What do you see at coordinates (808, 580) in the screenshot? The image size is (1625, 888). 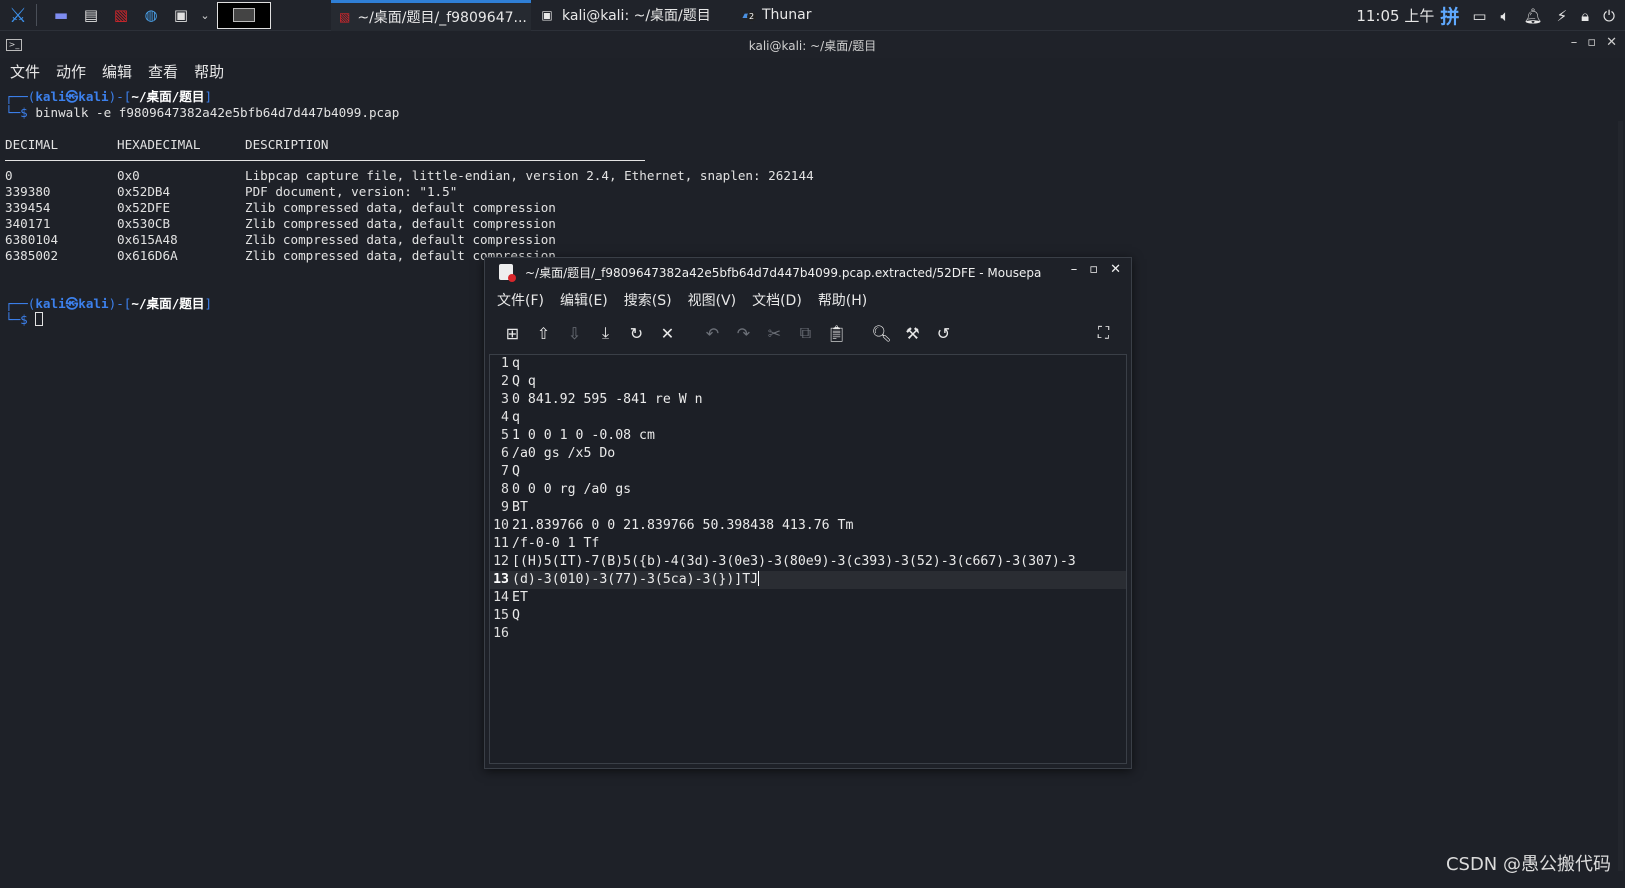 I see `editor-line-current: 13 (d)-3(010)-3(77)-3(5ca)-3(})]TJ` at bounding box center [808, 580].